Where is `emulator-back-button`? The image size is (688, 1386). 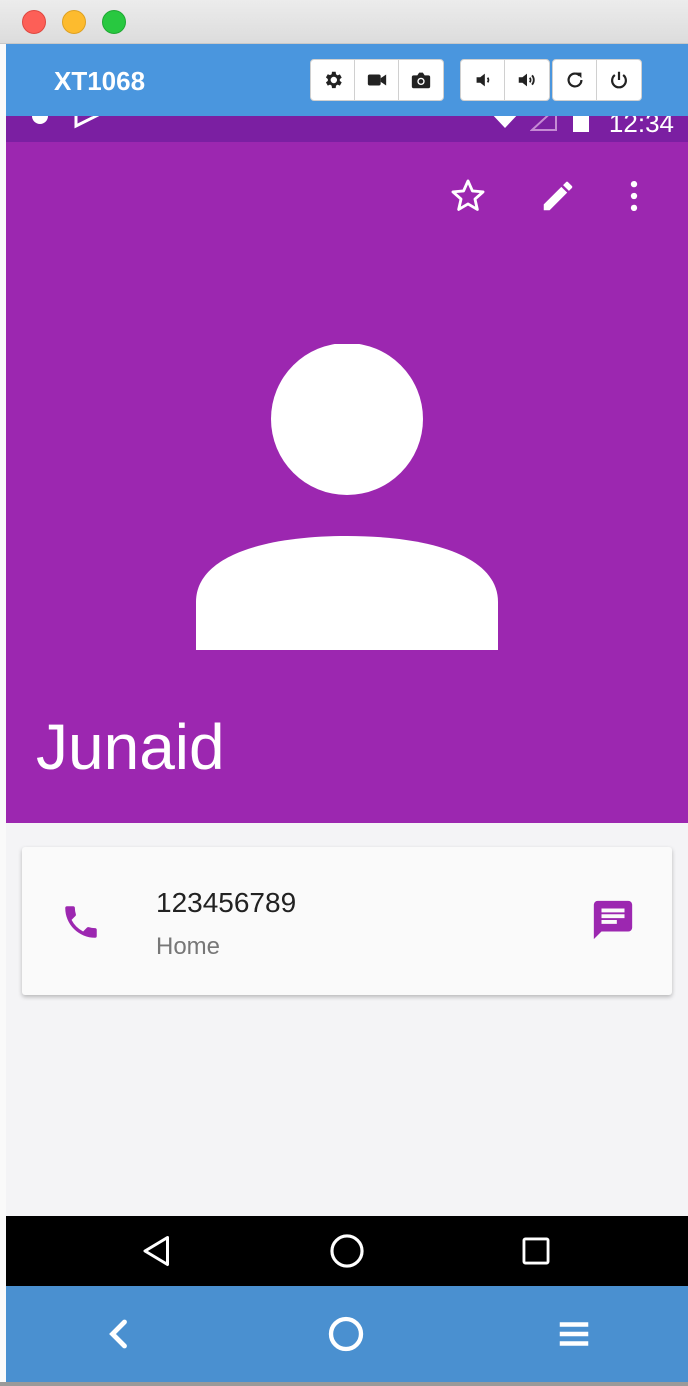 emulator-back-button is located at coordinates (120, 1334).